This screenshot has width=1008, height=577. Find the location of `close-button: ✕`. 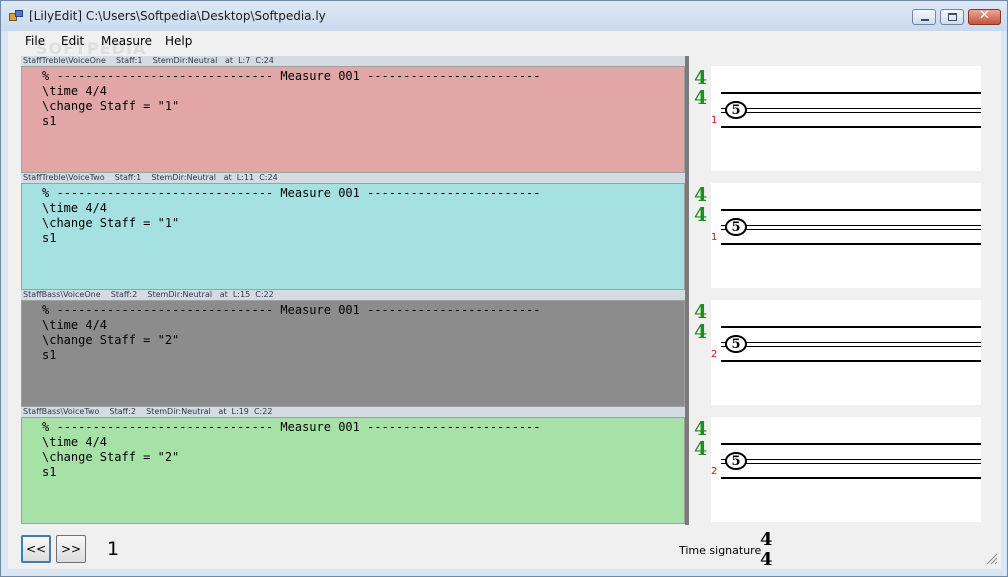

close-button: ✕ is located at coordinates (984, 16).